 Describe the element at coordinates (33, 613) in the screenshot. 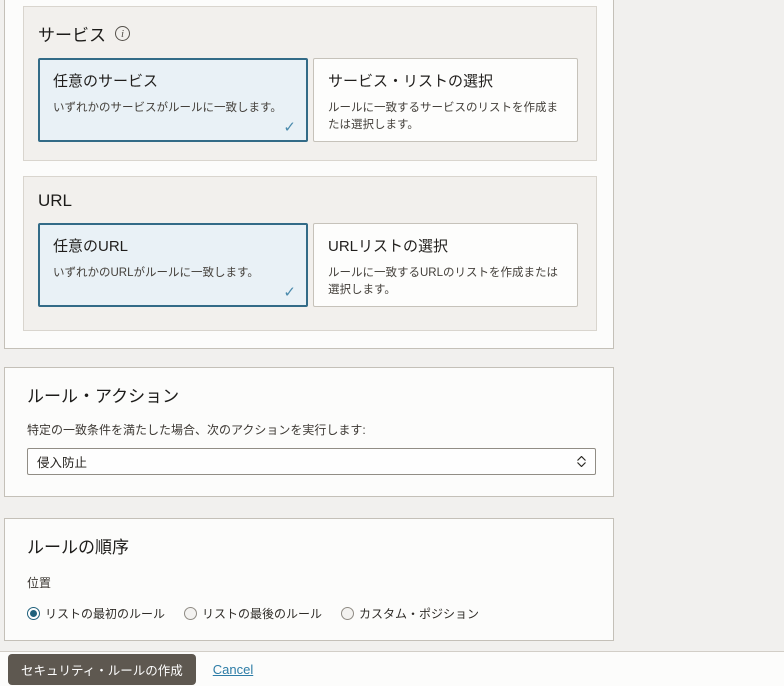

I see `radio-selected-icon` at that location.